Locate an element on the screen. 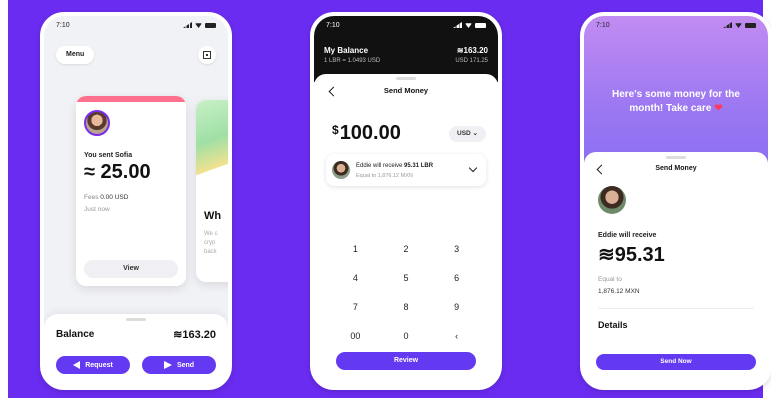 This screenshot has width=771, height=398. receive-amount: ≋95.31 is located at coordinates (631, 255).